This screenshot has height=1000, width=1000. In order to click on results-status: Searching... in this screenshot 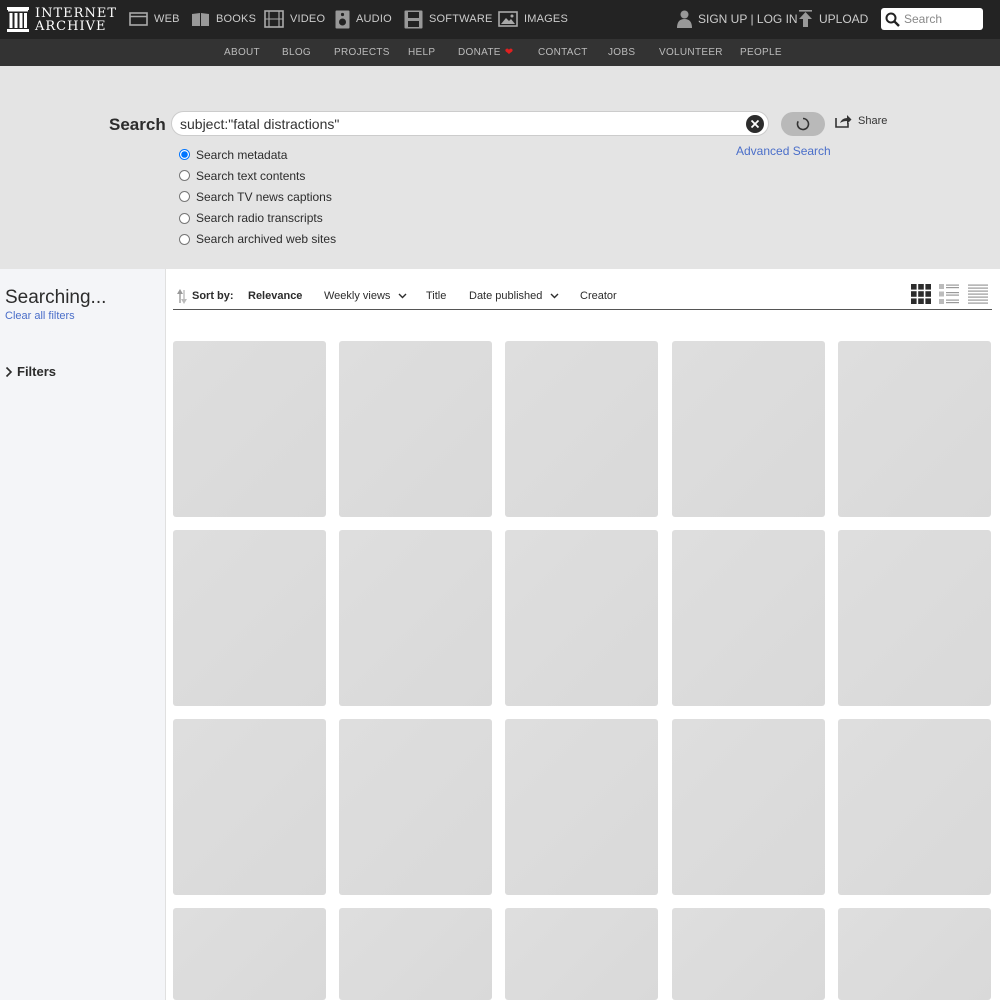, I will do `click(56, 297)`.